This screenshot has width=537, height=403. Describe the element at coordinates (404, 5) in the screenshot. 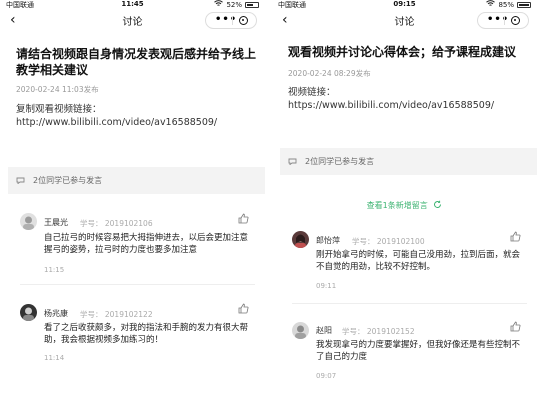

I see `status-bar: 中国联通 09:15 85%` at that location.